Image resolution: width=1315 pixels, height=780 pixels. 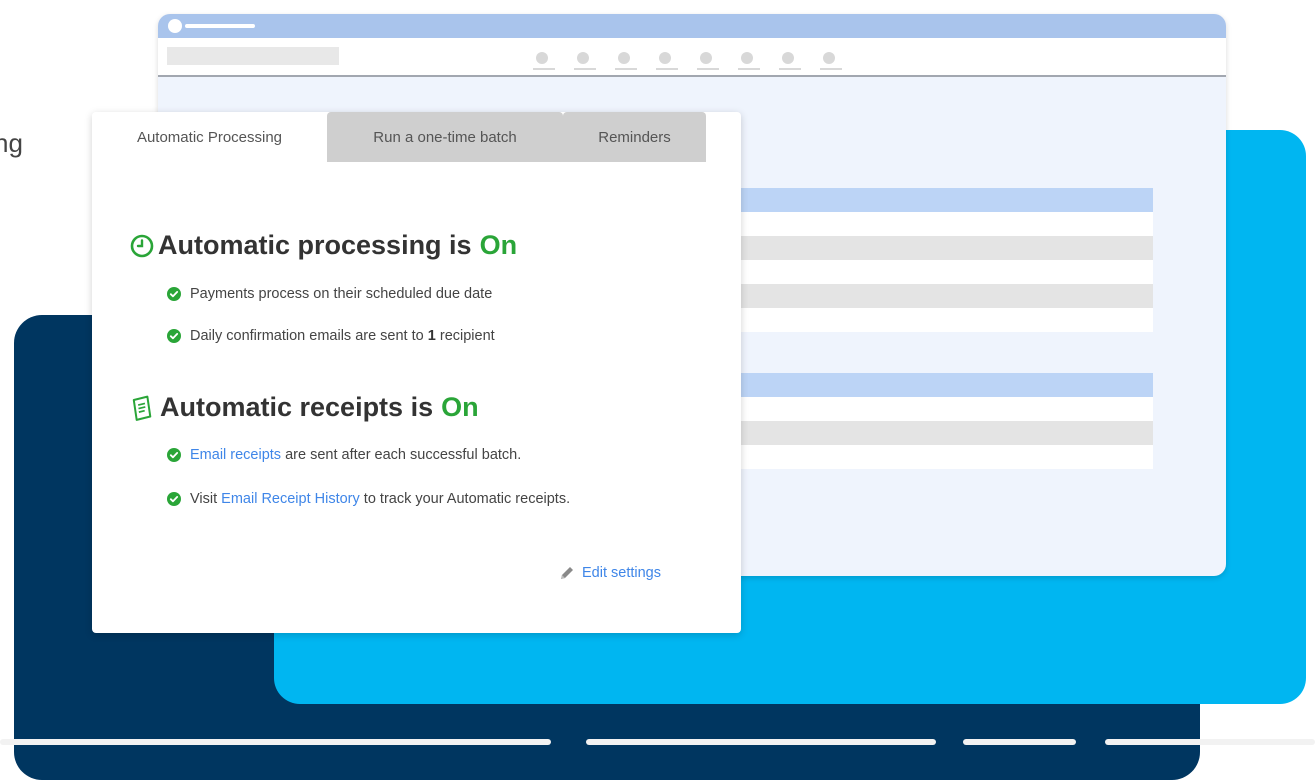 What do you see at coordinates (290, 499) in the screenshot?
I see `email-receipt-history-link: Email Receipt History` at bounding box center [290, 499].